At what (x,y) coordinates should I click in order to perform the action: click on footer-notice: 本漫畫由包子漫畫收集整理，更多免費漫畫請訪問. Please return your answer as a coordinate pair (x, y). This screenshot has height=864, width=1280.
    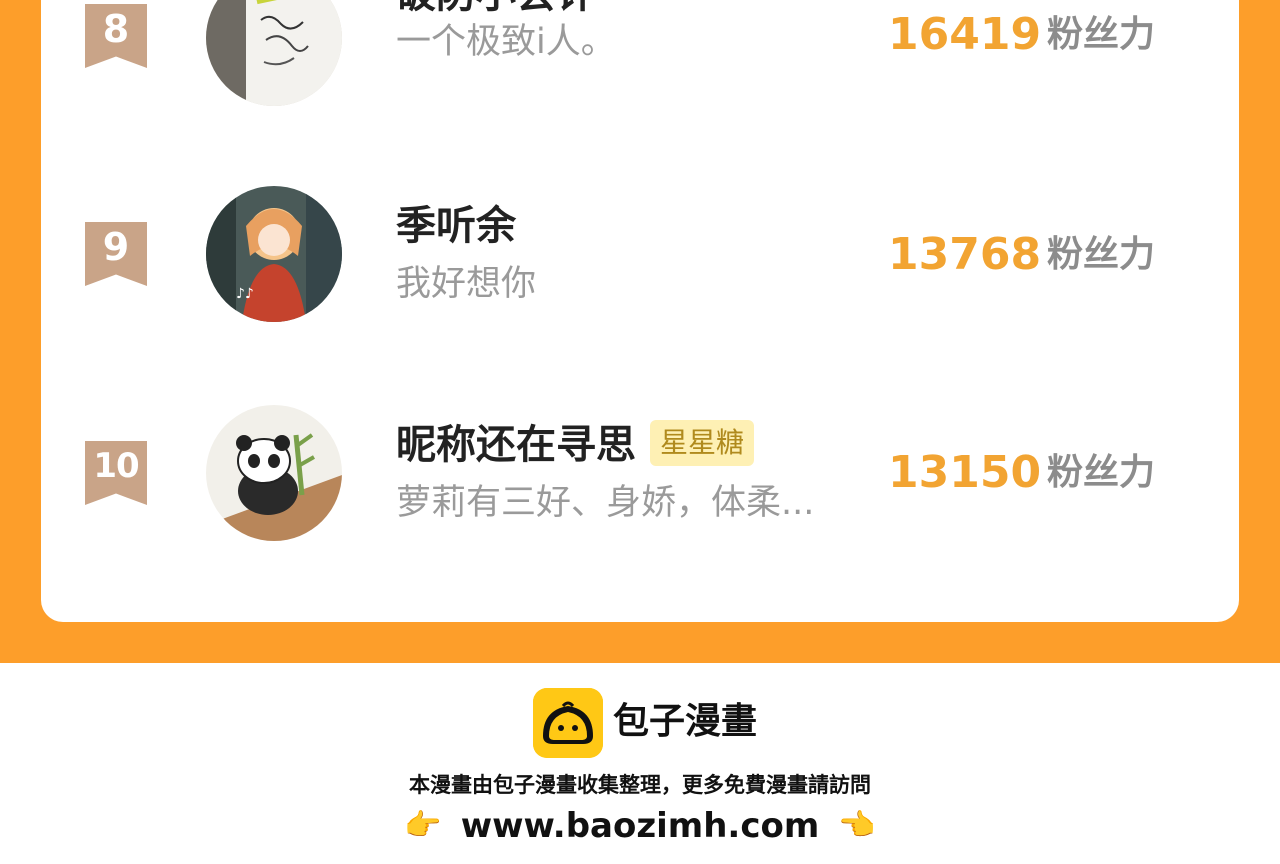
    Looking at the image, I should click on (640, 785).